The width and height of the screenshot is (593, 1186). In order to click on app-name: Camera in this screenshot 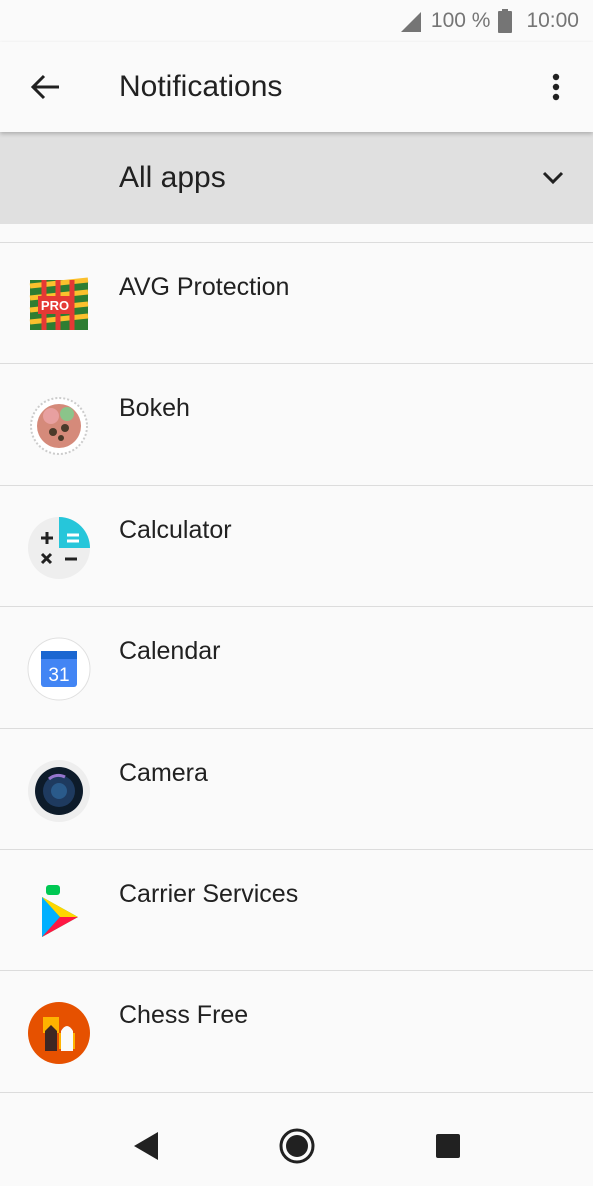, I will do `click(163, 772)`.